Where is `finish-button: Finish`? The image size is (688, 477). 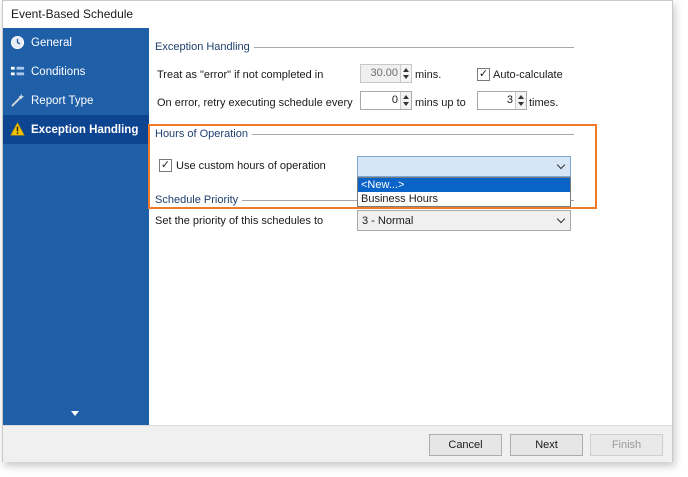 finish-button: Finish is located at coordinates (626, 445).